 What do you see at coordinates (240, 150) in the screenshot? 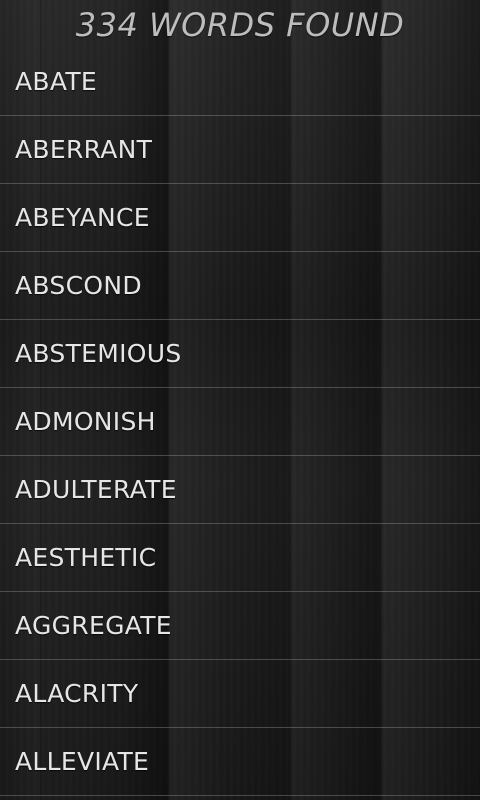
I see `list-item: ABERRANT` at bounding box center [240, 150].